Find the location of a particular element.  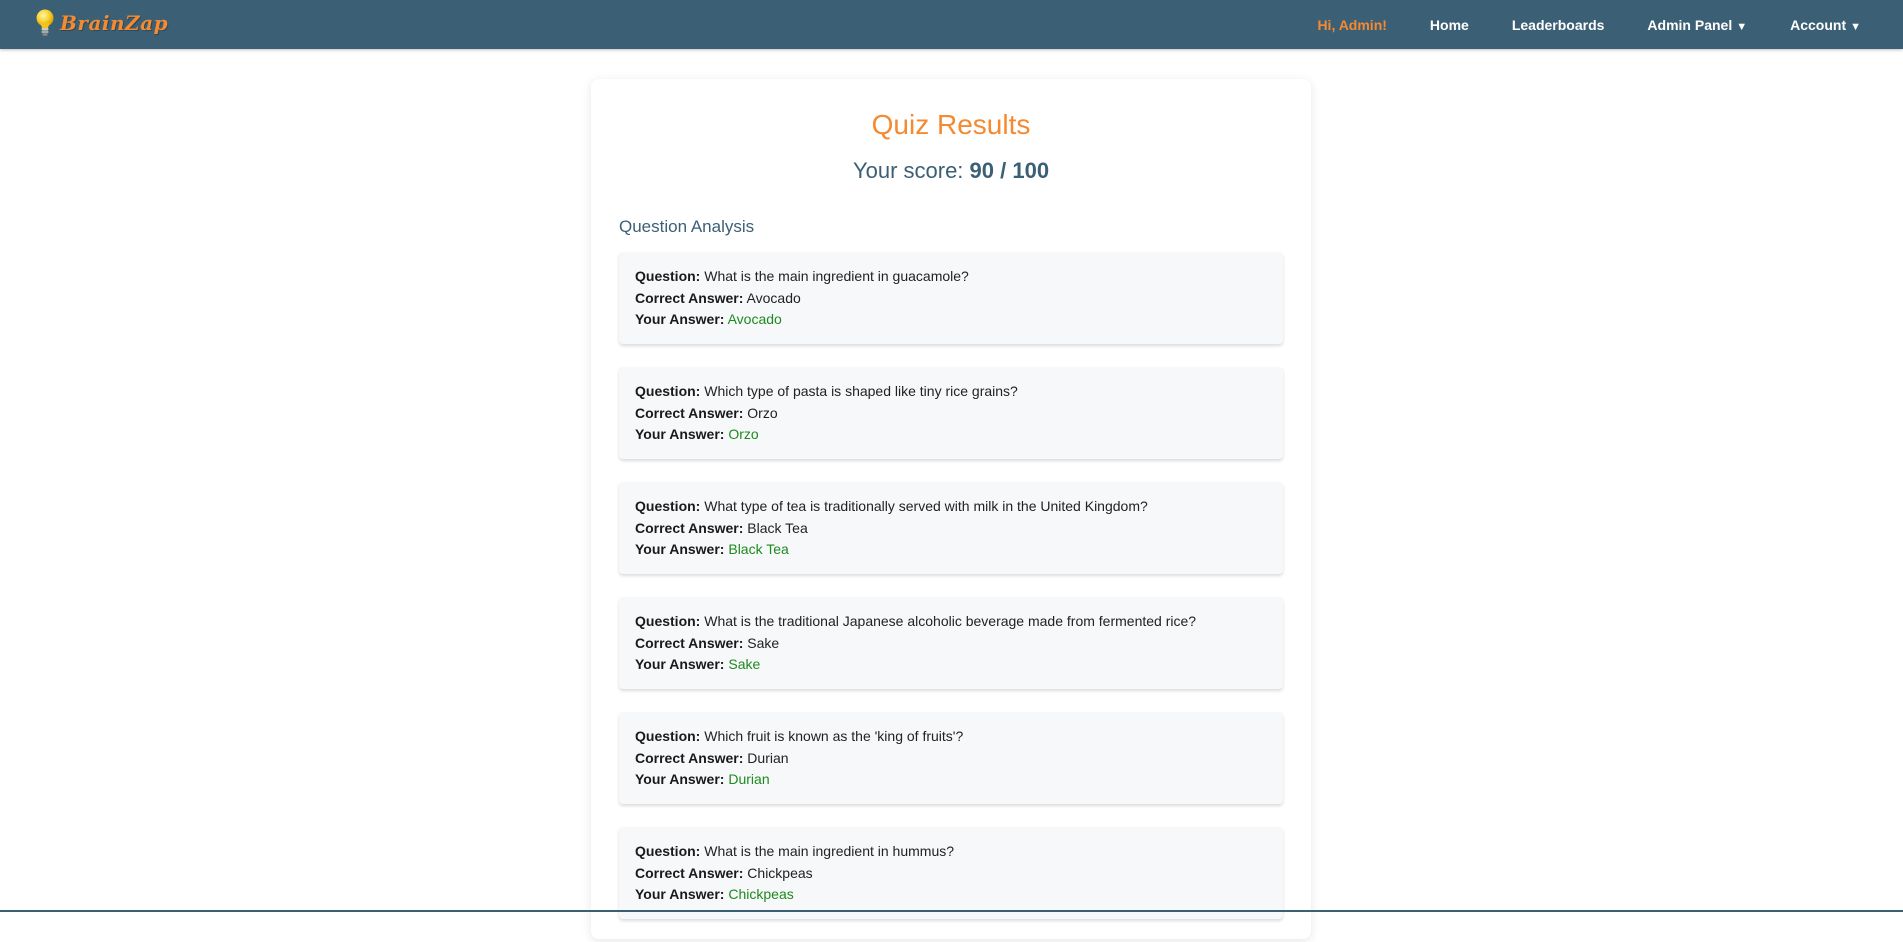

score-value: 90 / 100 is located at coordinates (1009, 170).